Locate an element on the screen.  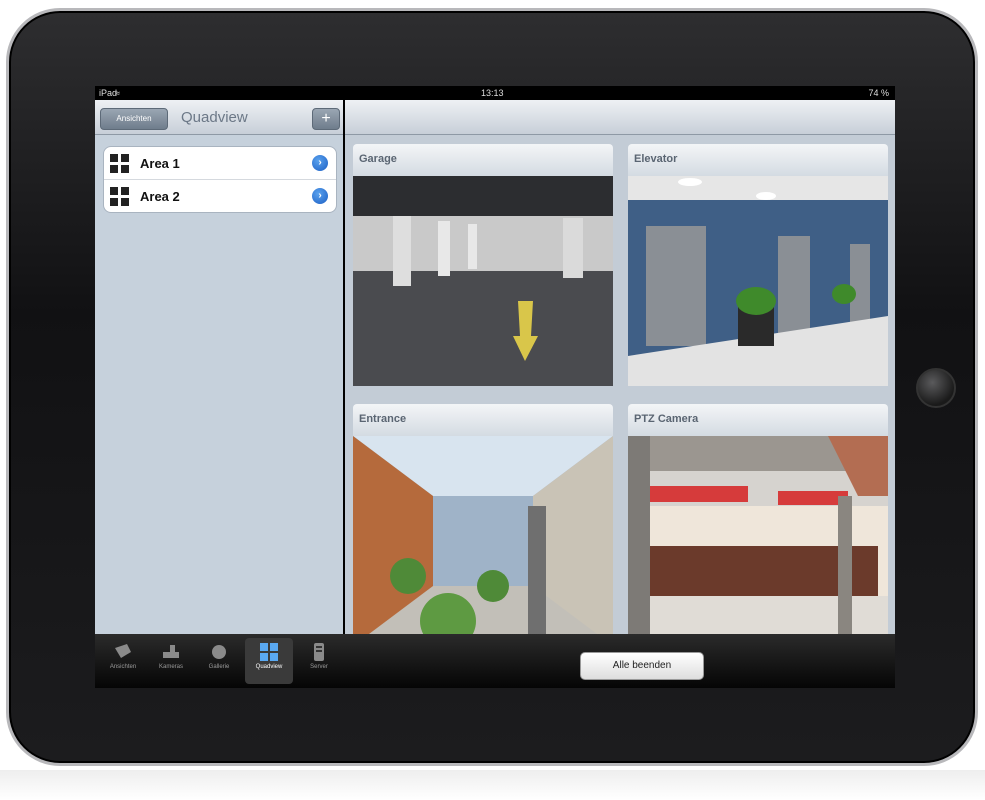
camera-tile-elevator: Elevator is located at coordinates (758, 265).